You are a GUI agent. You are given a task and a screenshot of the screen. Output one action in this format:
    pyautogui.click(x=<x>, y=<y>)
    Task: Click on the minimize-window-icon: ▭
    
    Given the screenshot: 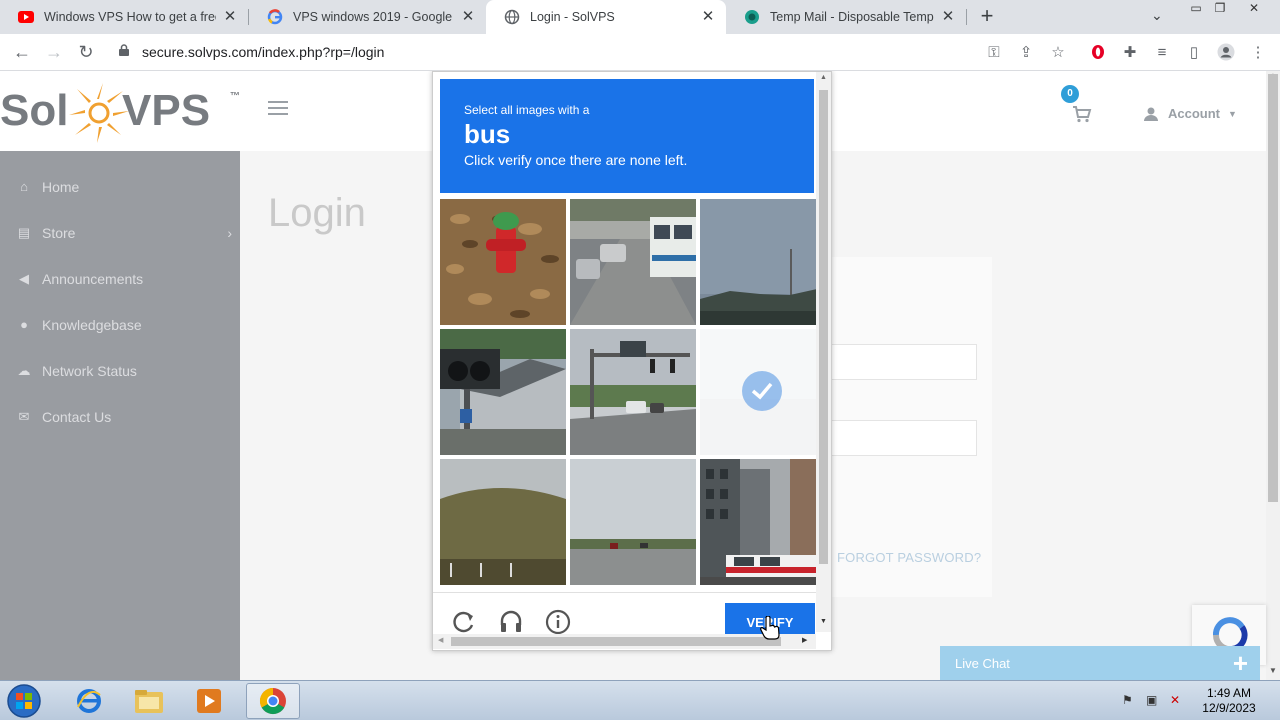 What is the action you would take?
    pyautogui.click(x=1196, y=8)
    